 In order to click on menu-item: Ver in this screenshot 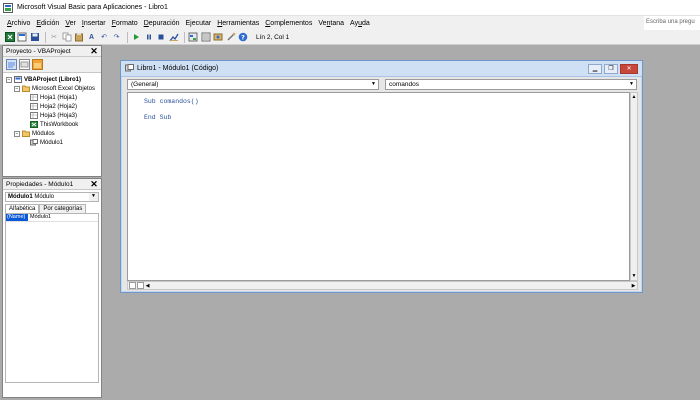, I will do `click(70, 23)`.